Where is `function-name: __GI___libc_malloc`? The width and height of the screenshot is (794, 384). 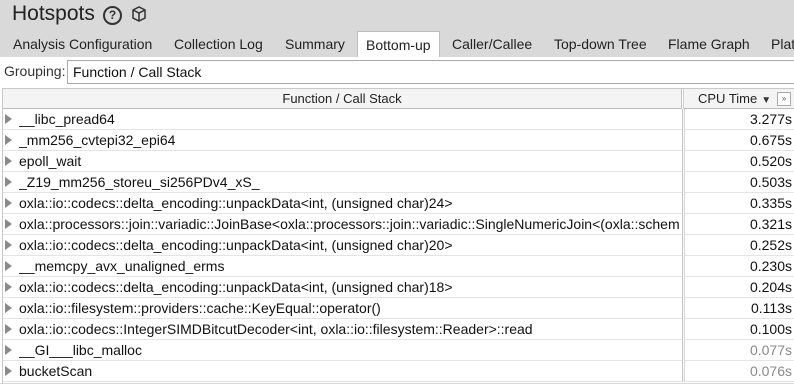 function-name: __GI___libc_malloc is located at coordinates (80, 350).